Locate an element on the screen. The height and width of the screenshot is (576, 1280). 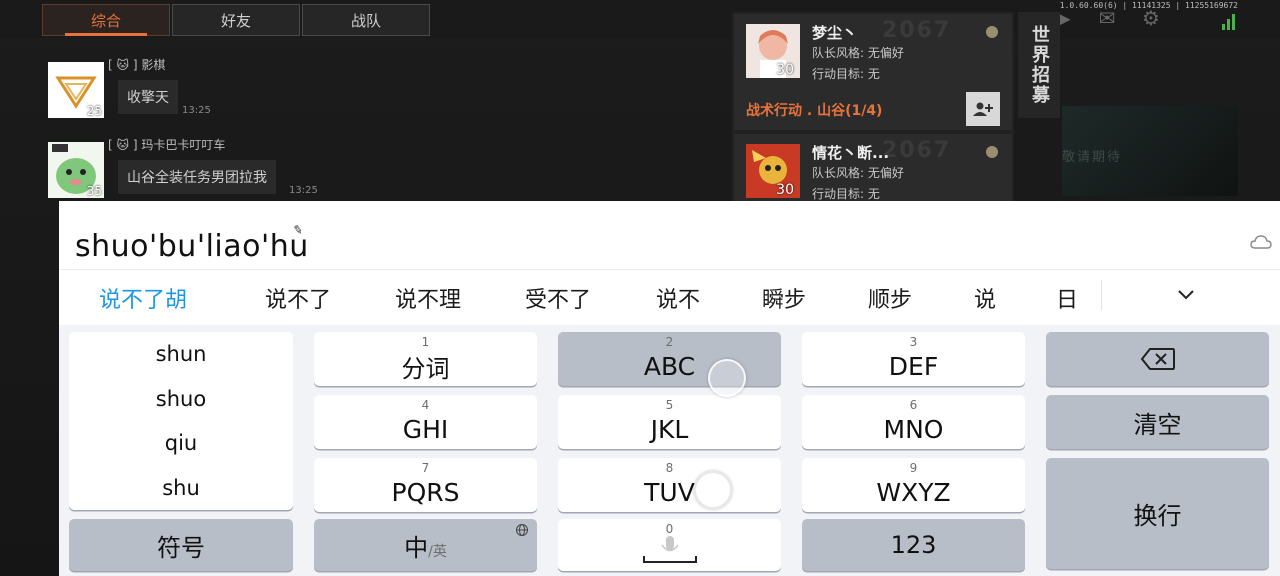
key-number: 7 is located at coordinates (425, 468).